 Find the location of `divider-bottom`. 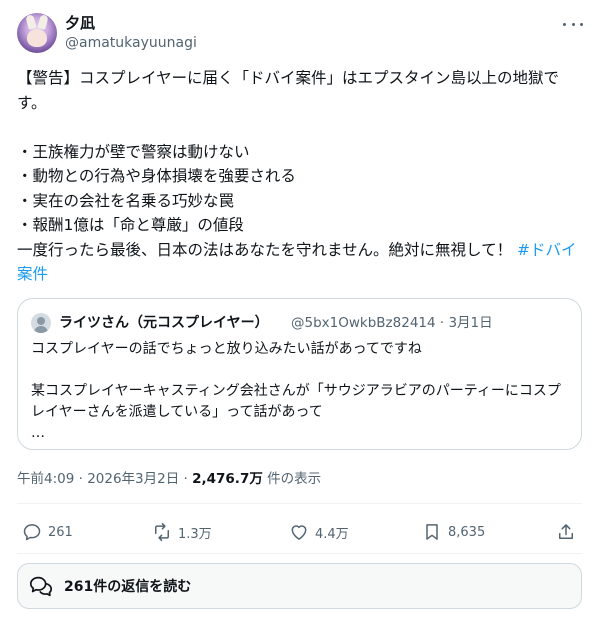

divider-bottom is located at coordinates (299, 553).